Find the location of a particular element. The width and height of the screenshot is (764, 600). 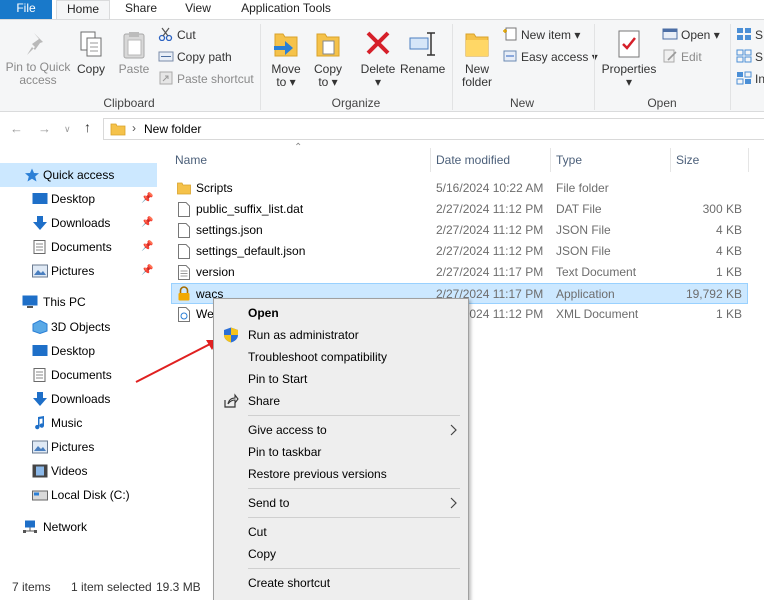

edit-button: Edit is located at coordinates (682, 57).